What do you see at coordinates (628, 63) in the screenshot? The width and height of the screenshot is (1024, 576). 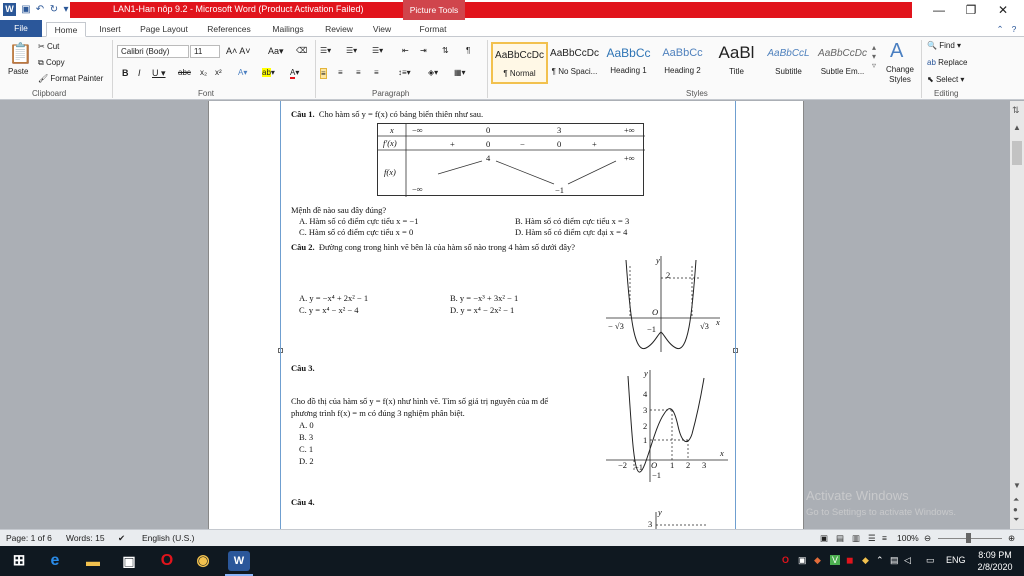 I see `style-heading-1: AaBbCc Heading 1` at bounding box center [628, 63].